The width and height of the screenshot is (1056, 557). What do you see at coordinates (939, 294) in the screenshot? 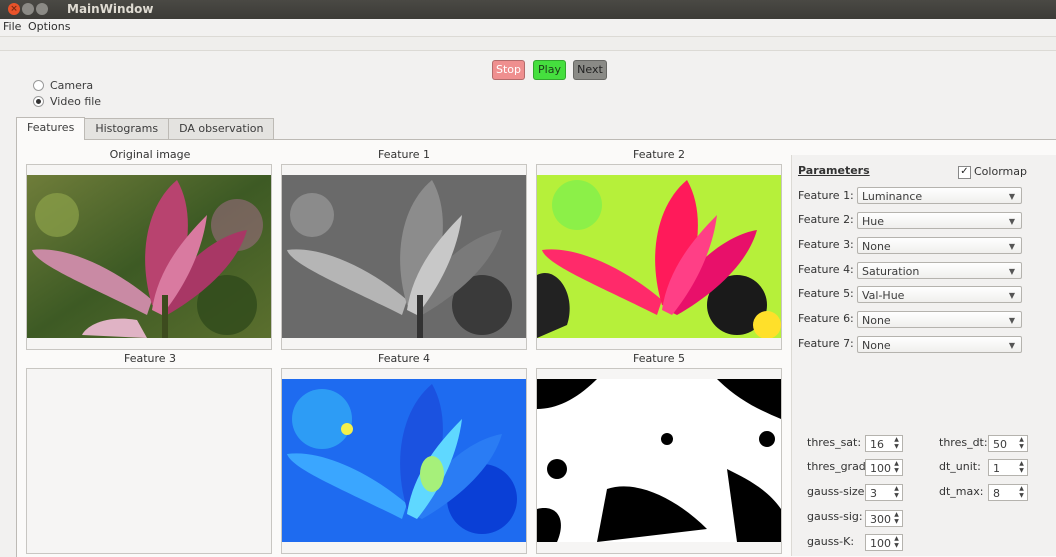
I see `feature-5-select: Val-Hue ▼` at bounding box center [939, 294].